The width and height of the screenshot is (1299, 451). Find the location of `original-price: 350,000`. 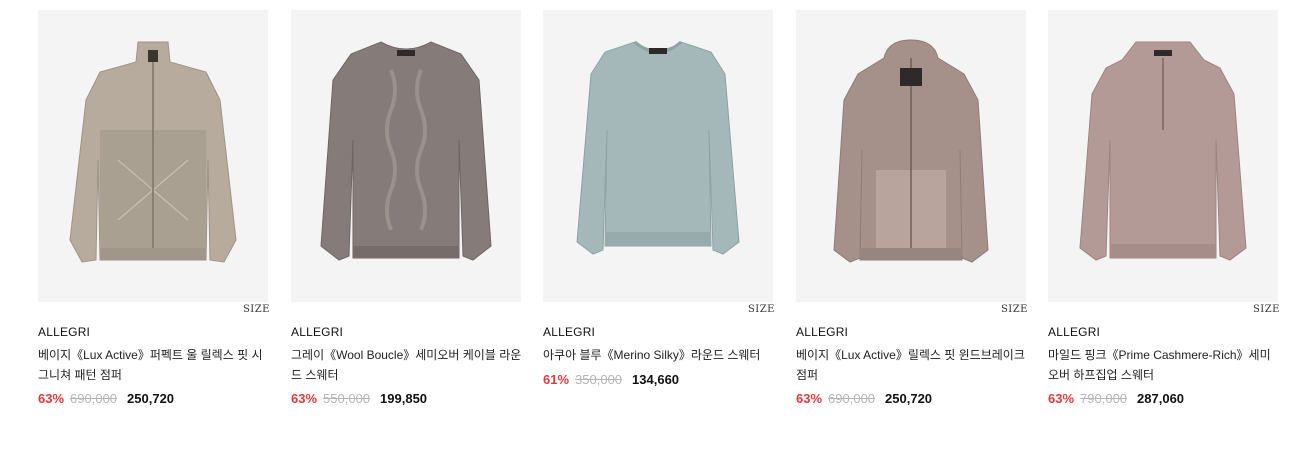

original-price: 350,000 is located at coordinates (599, 379).